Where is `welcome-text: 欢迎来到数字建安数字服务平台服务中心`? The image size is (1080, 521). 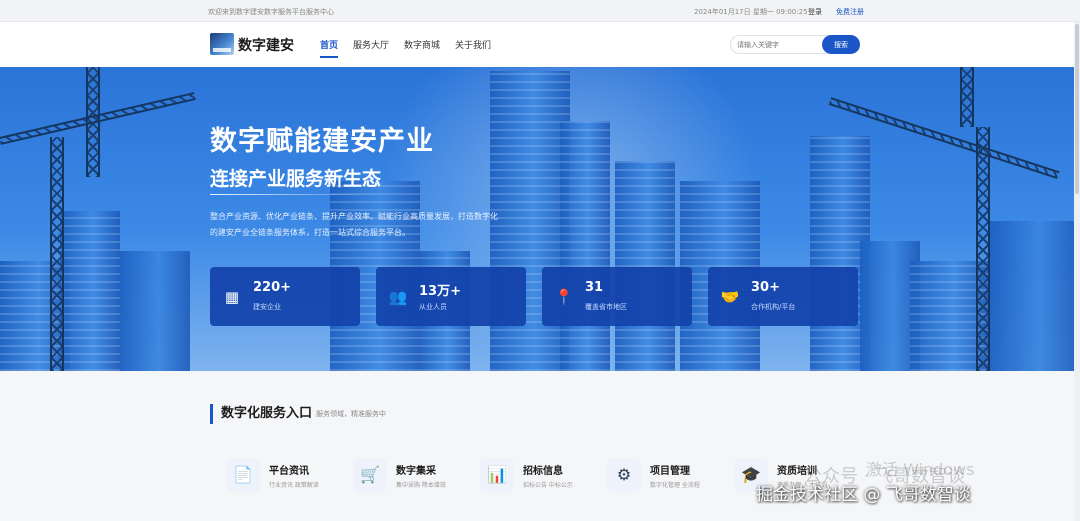 welcome-text: 欢迎来到数字建安数字服务平台服务中心 is located at coordinates (271, 12).